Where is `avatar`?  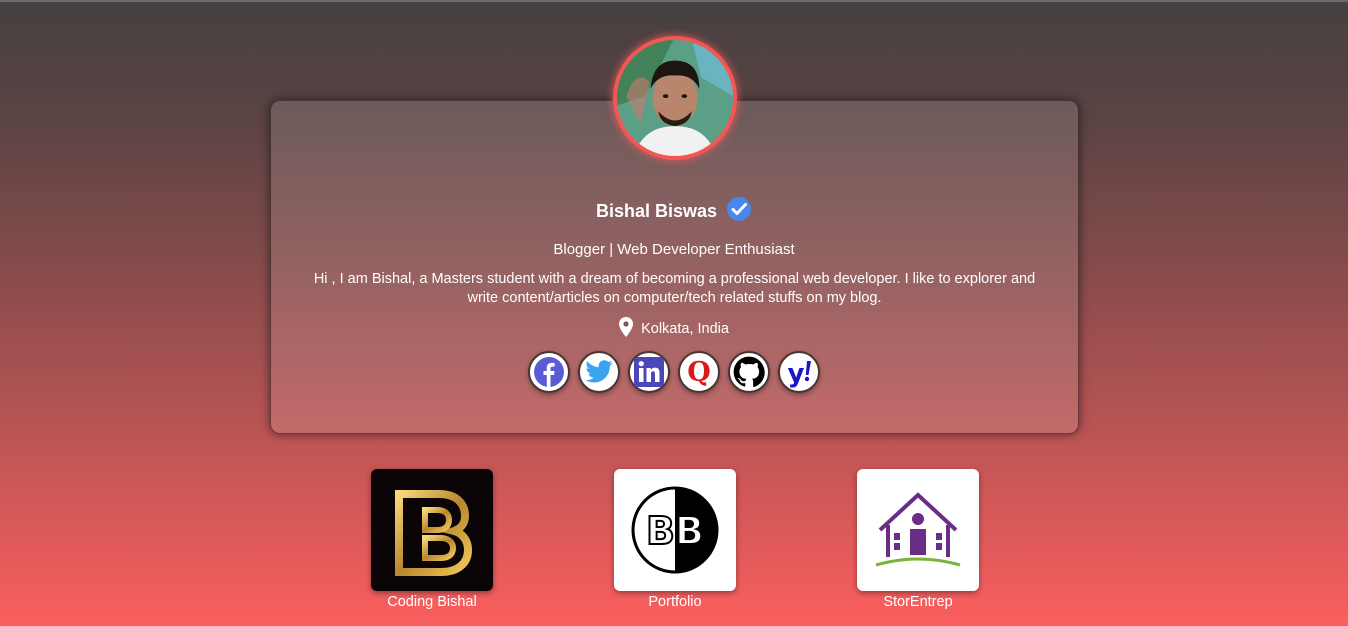 avatar is located at coordinates (675, 98).